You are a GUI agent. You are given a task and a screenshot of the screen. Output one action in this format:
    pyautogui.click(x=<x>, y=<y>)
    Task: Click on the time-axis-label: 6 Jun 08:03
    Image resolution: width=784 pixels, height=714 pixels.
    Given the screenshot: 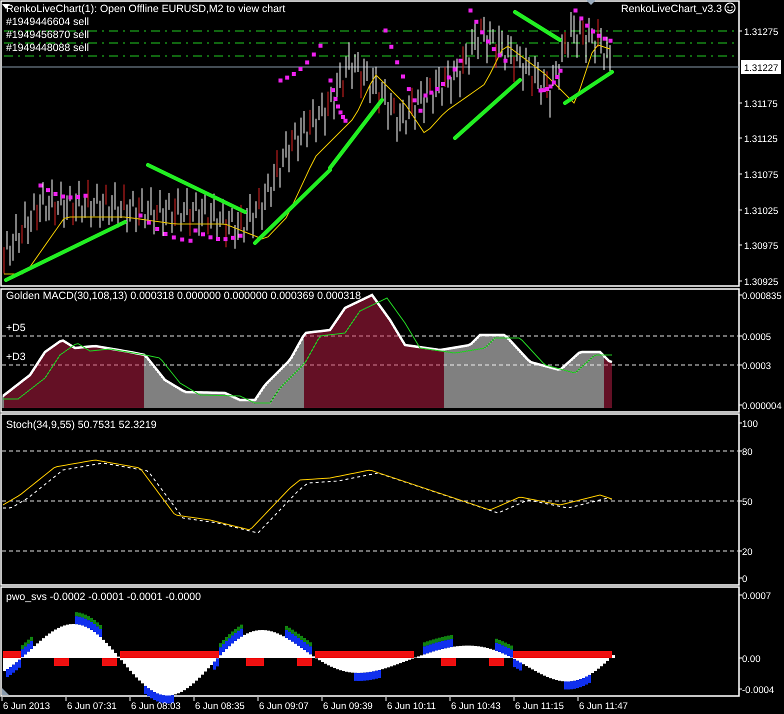 What is the action you would take?
    pyautogui.click(x=156, y=706)
    